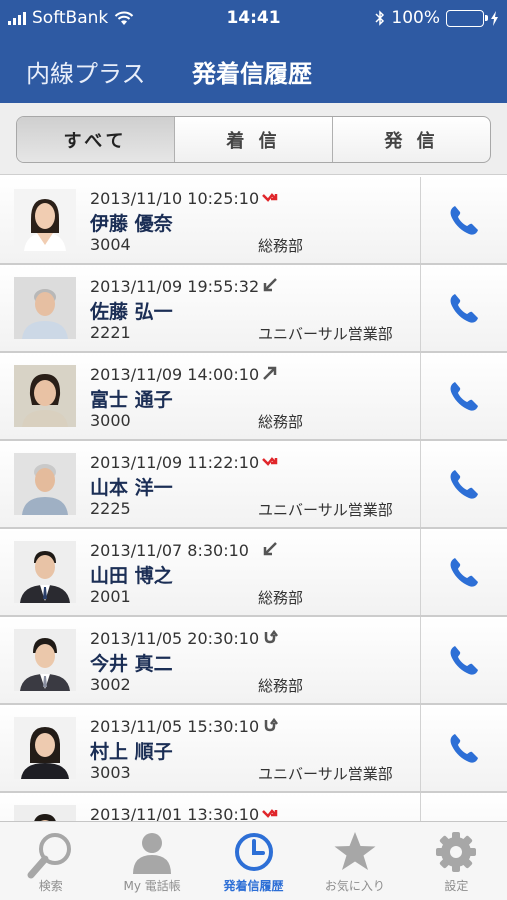 The height and width of the screenshot is (900, 507). What do you see at coordinates (175, 374) in the screenshot?
I see `call-datetime: 2013/11/09 14:00:10` at bounding box center [175, 374].